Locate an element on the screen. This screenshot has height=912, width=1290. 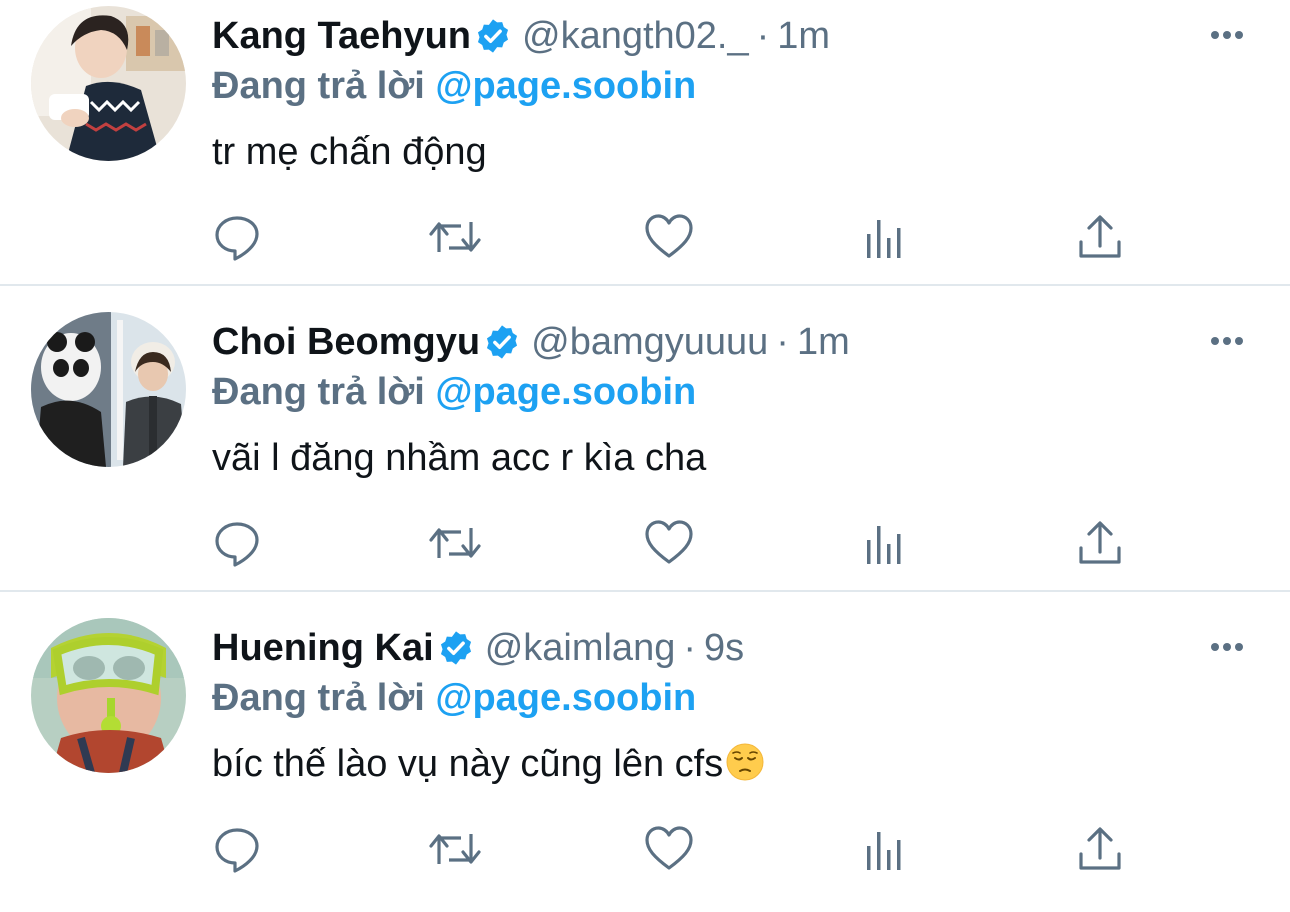
user-handle: @bamgyuuuu is located at coordinates (649, 342).